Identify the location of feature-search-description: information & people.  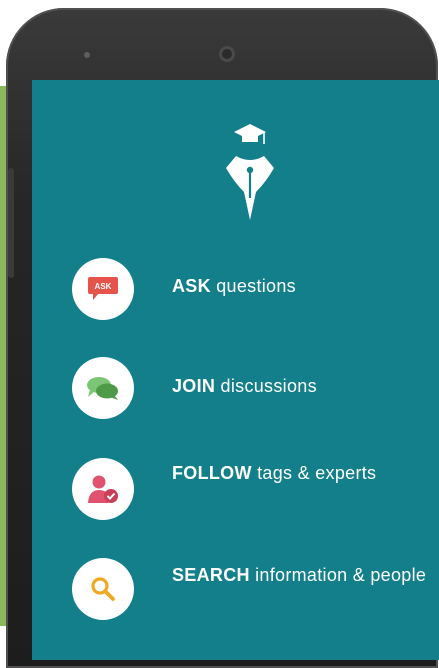
(341, 575).